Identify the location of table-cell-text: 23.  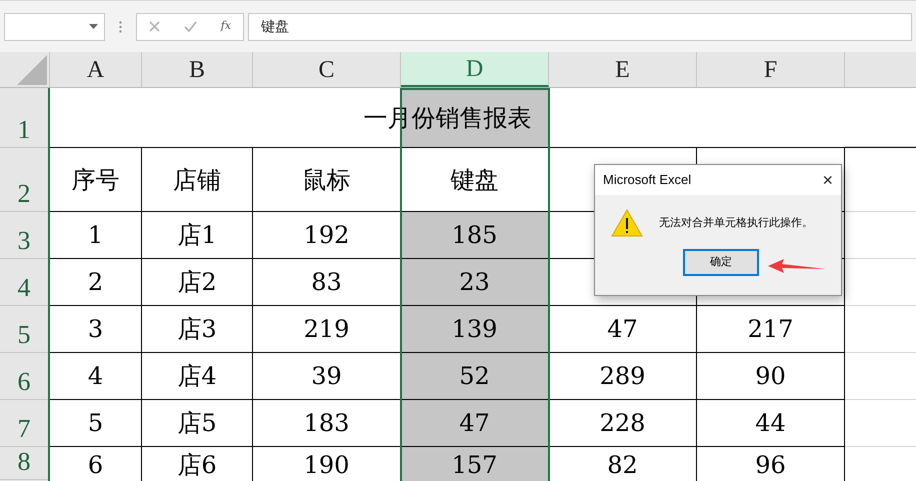
(474, 282).